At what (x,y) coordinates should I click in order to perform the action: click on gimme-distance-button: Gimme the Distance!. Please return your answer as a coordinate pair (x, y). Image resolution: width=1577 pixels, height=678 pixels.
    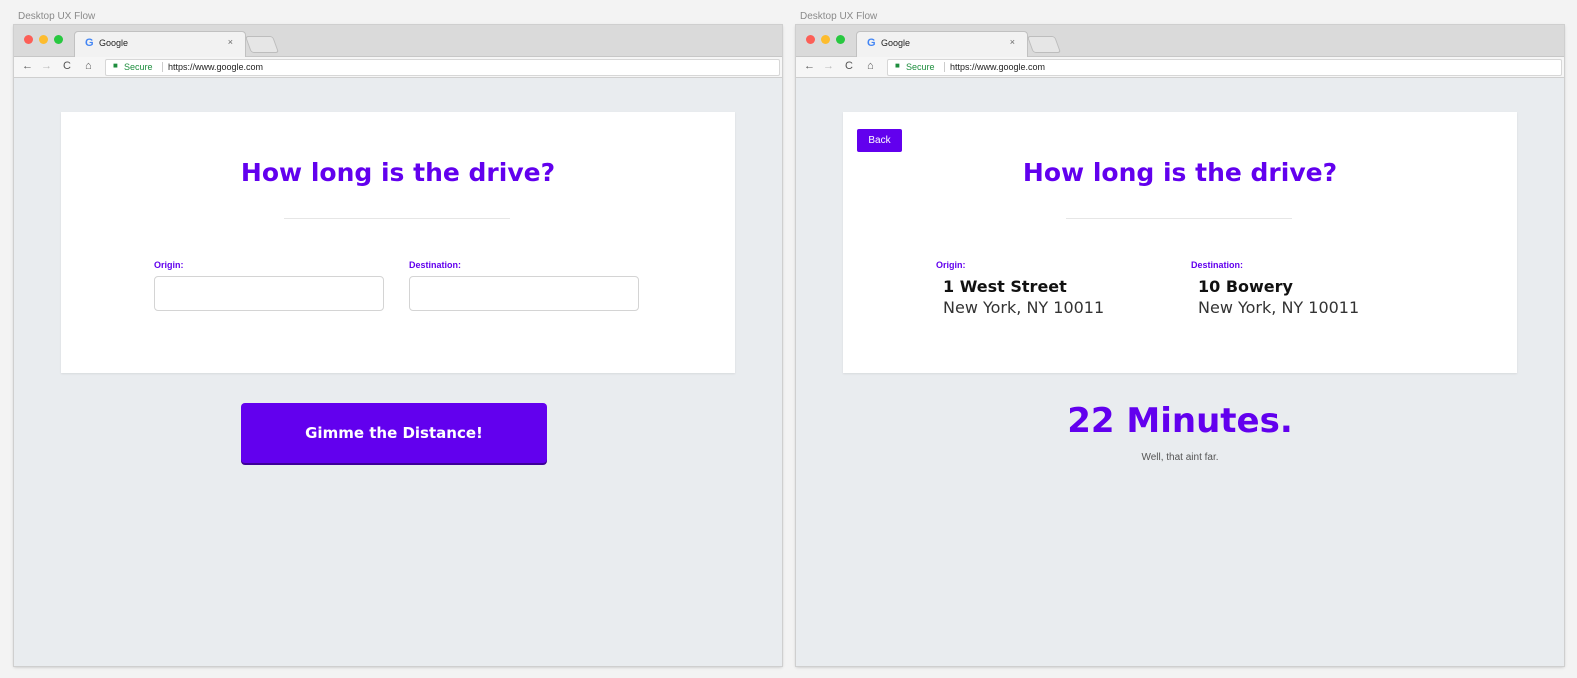
    Looking at the image, I should click on (394, 433).